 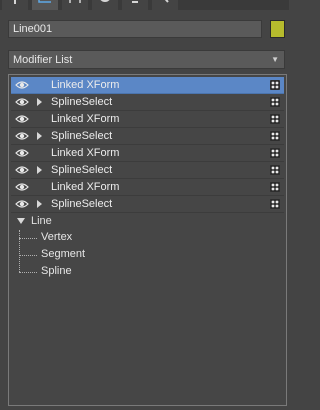 What do you see at coordinates (135, 29) in the screenshot?
I see `object-name-input` at bounding box center [135, 29].